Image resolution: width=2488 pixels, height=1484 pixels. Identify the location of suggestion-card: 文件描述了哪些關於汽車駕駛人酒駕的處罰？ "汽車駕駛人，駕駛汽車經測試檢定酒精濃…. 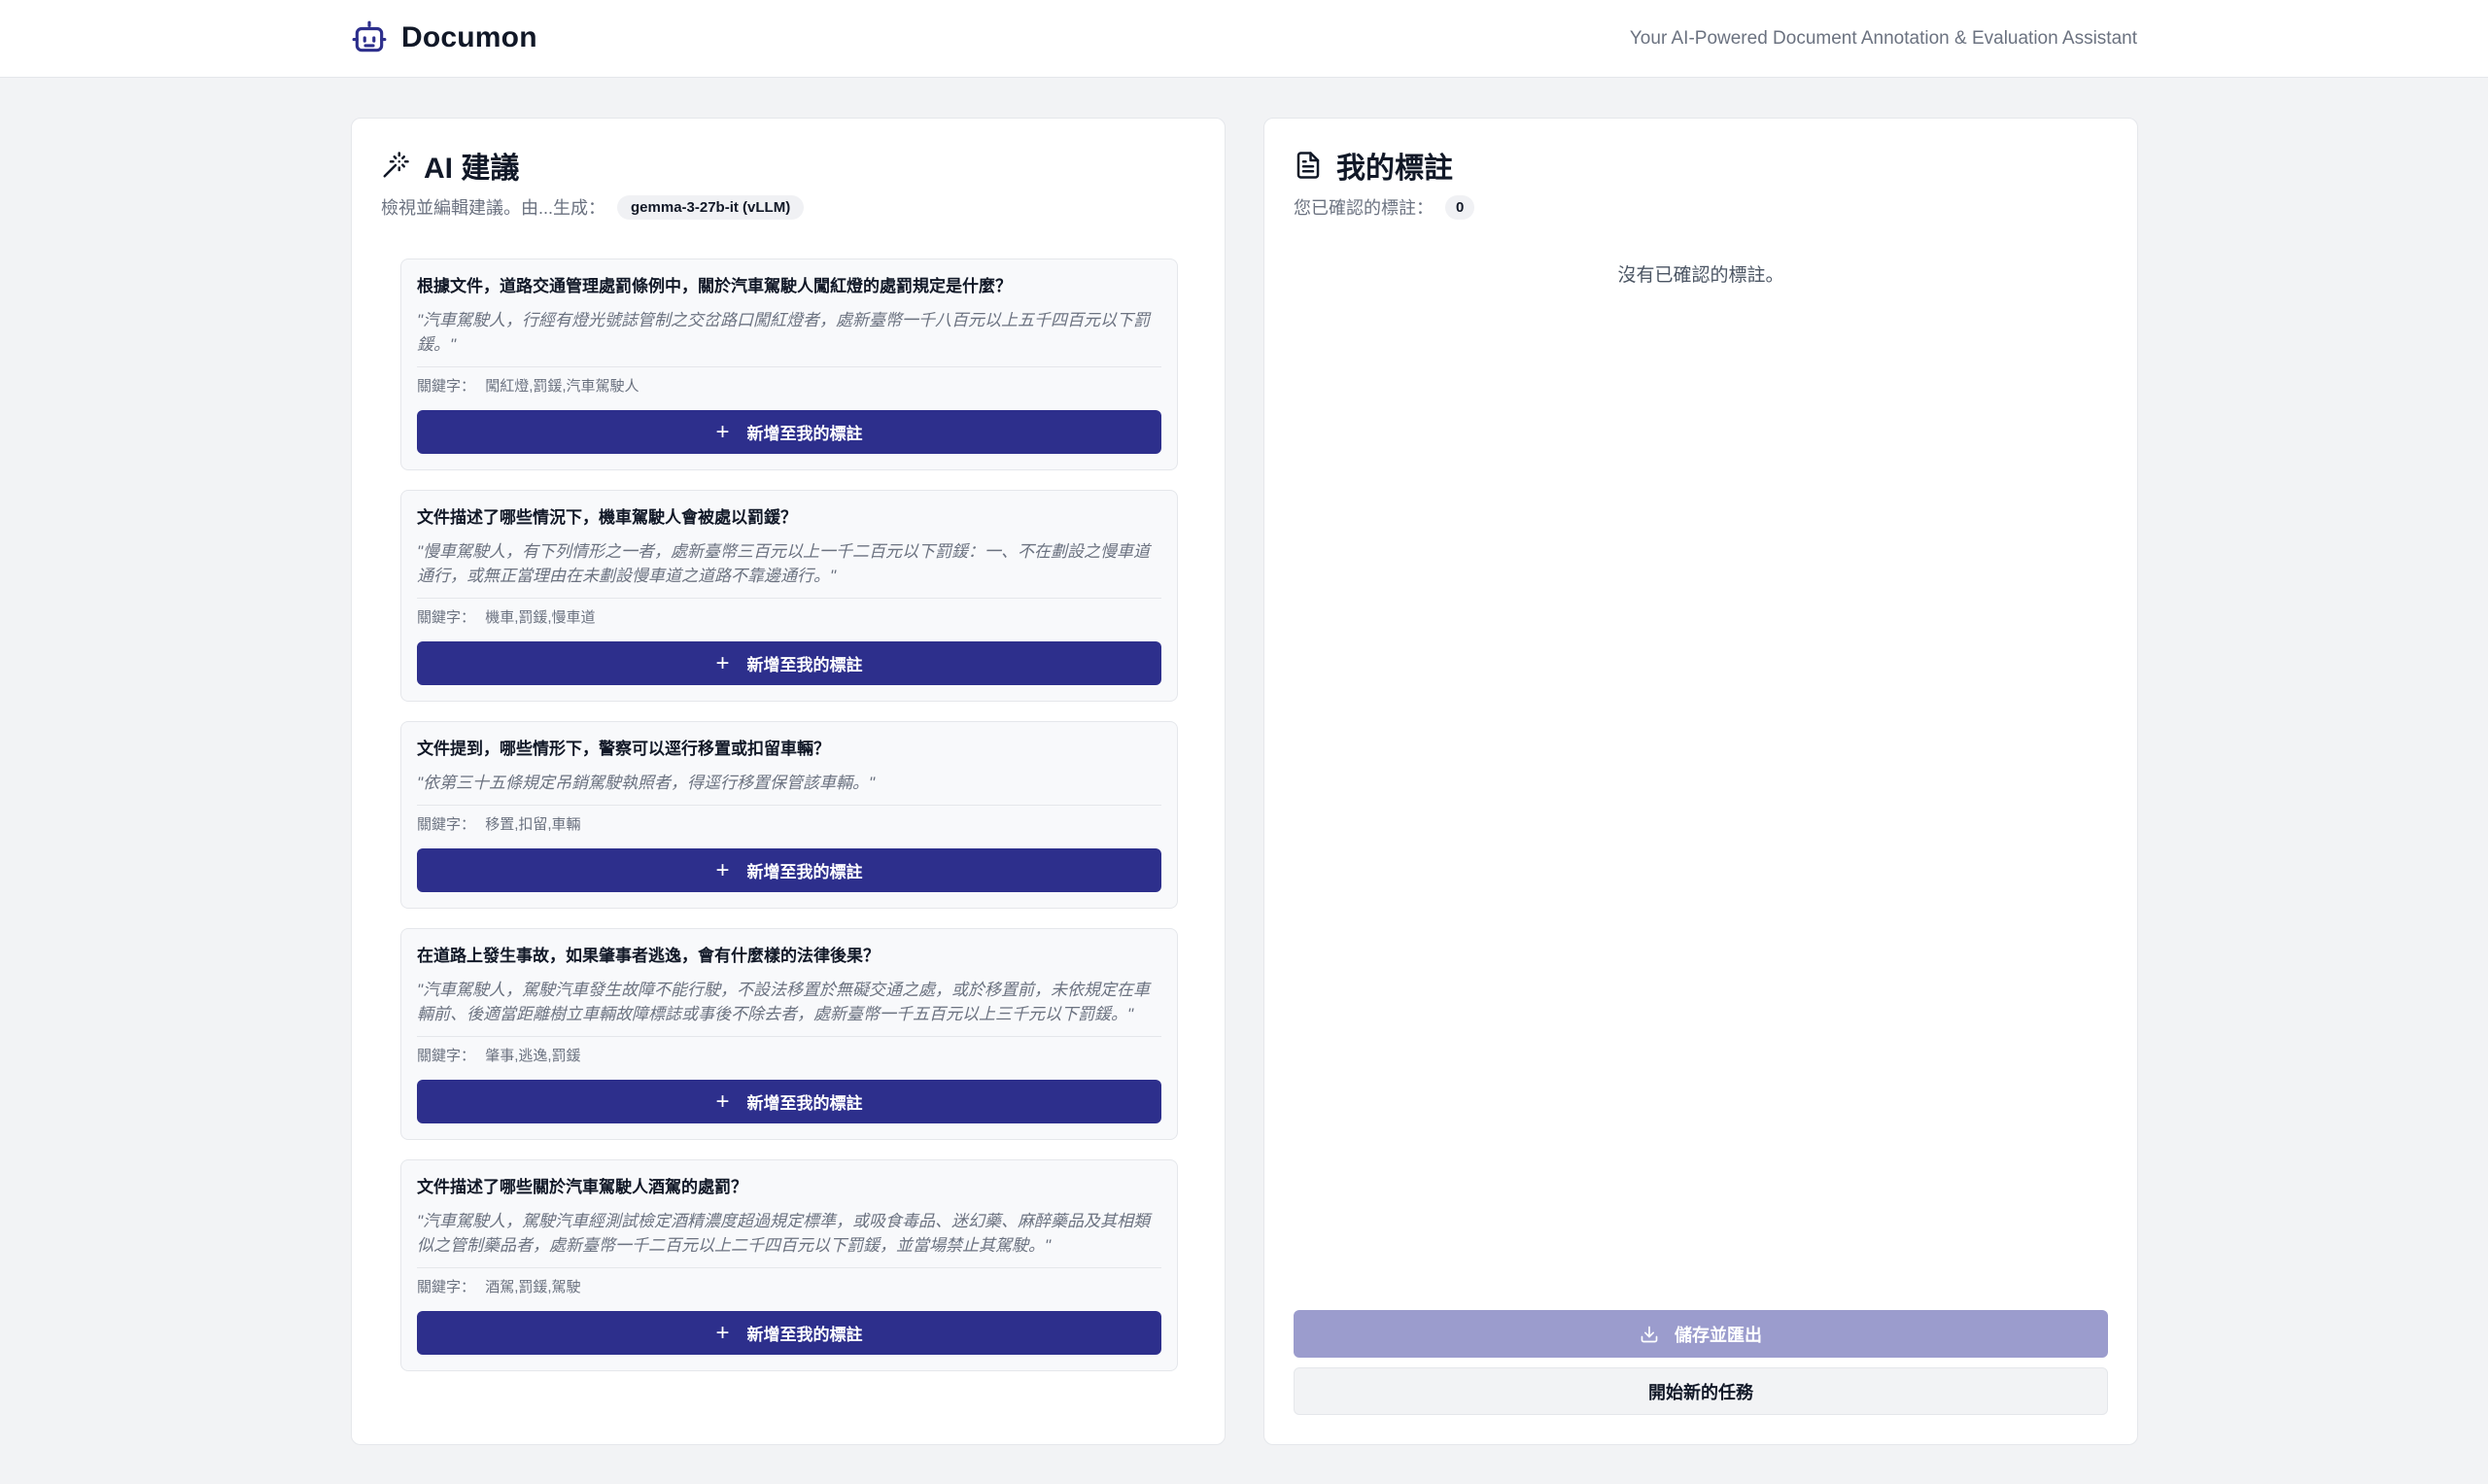
(789, 1265).